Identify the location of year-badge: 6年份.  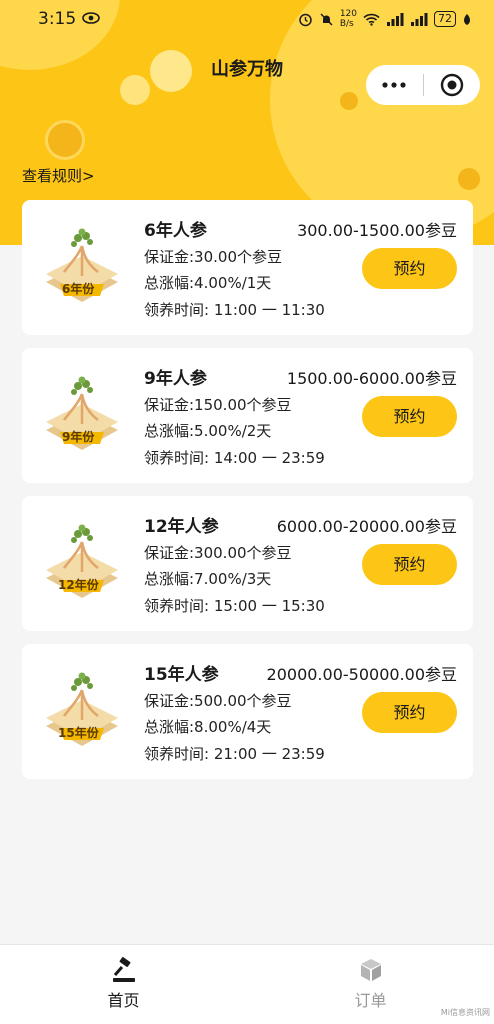
(78, 289).